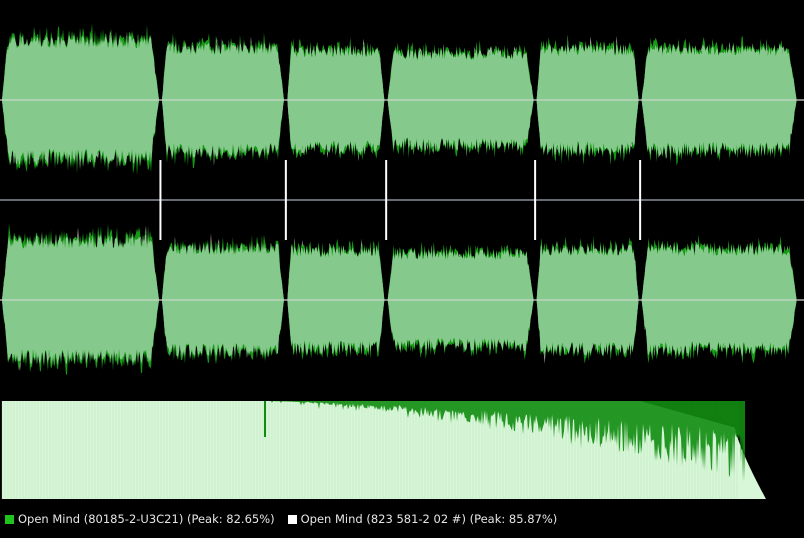  I want to click on legend-swatch-green, so click(9, 519).